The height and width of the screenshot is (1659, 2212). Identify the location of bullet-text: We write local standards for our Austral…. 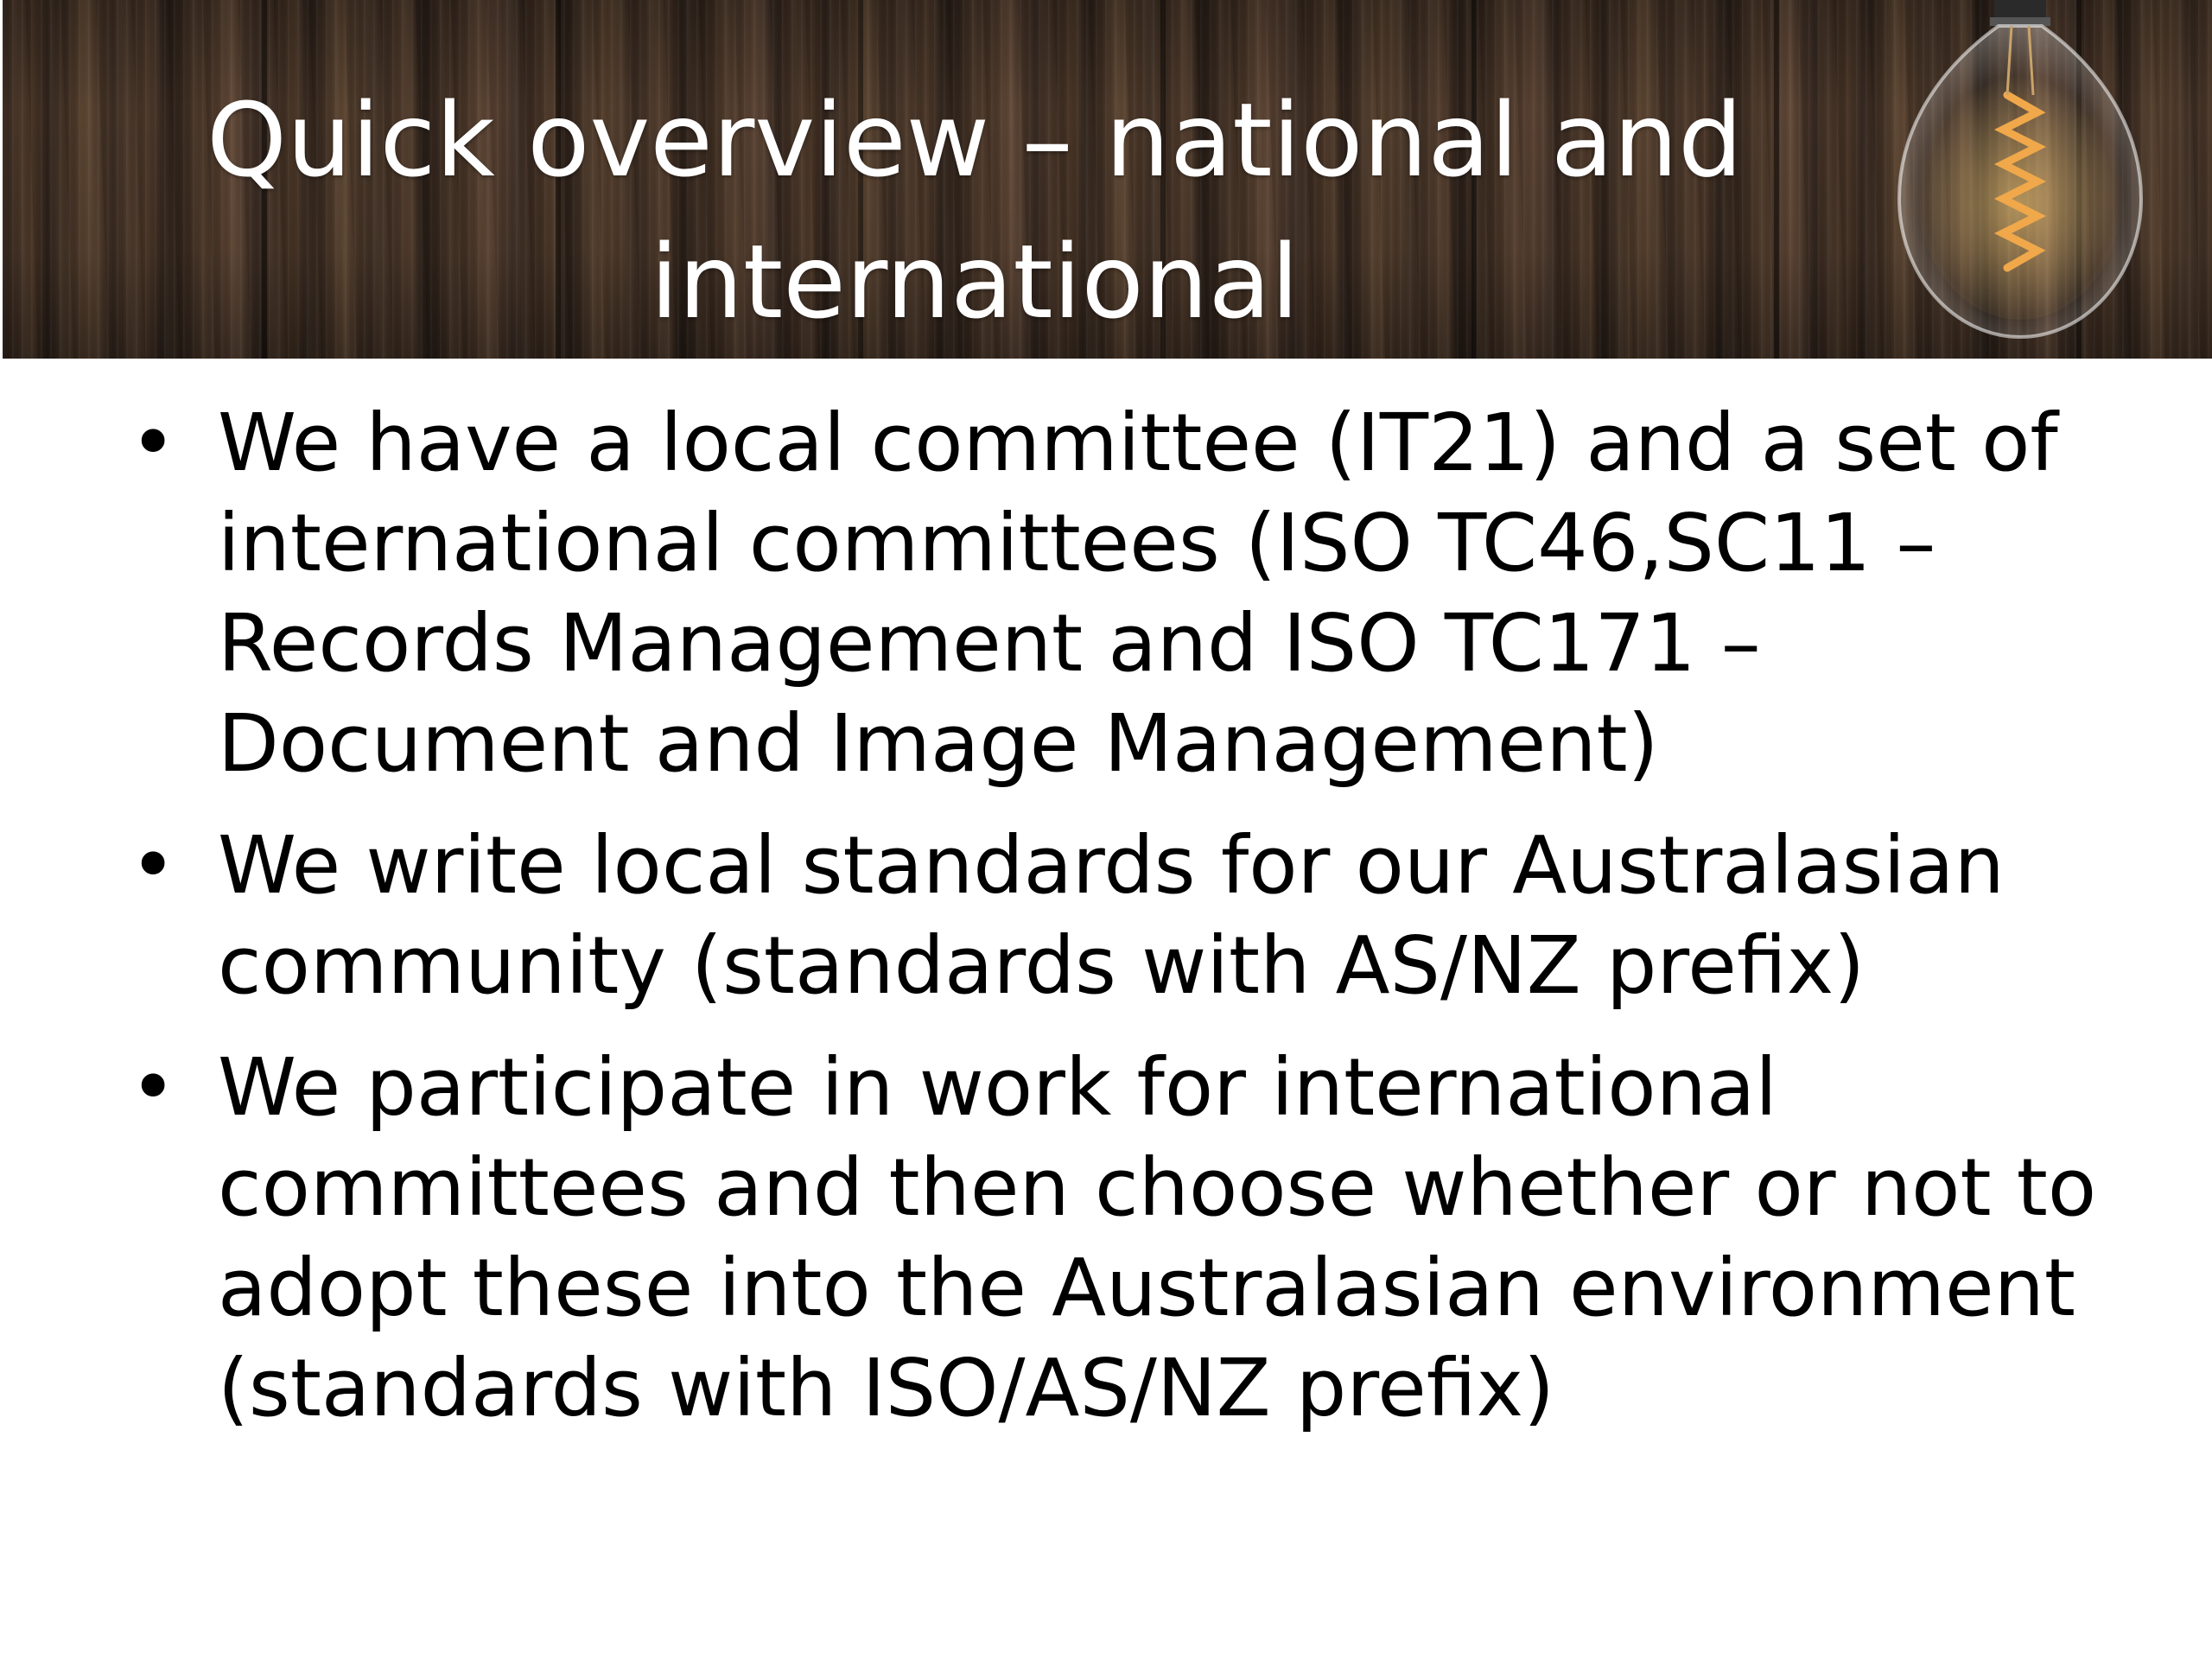
(1111, 915).